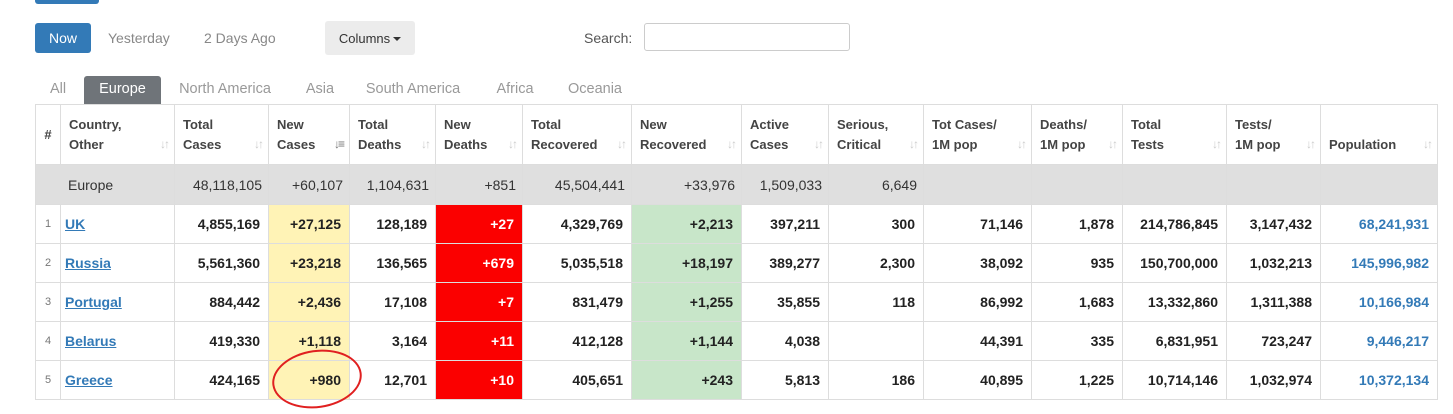 The width and height of the screenshot is (1453, 414). What do you see at coordinates (876, 224) in the screenshot?
I see `serious-critical-cell: 300` at bounding box center [876, 224].